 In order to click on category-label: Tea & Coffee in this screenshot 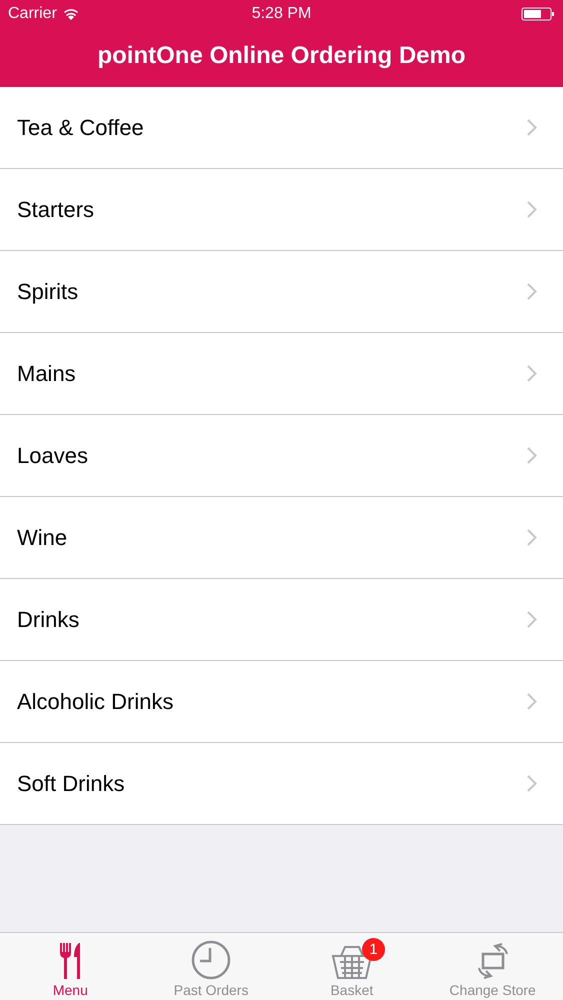, I will do `click(80, 127)`.